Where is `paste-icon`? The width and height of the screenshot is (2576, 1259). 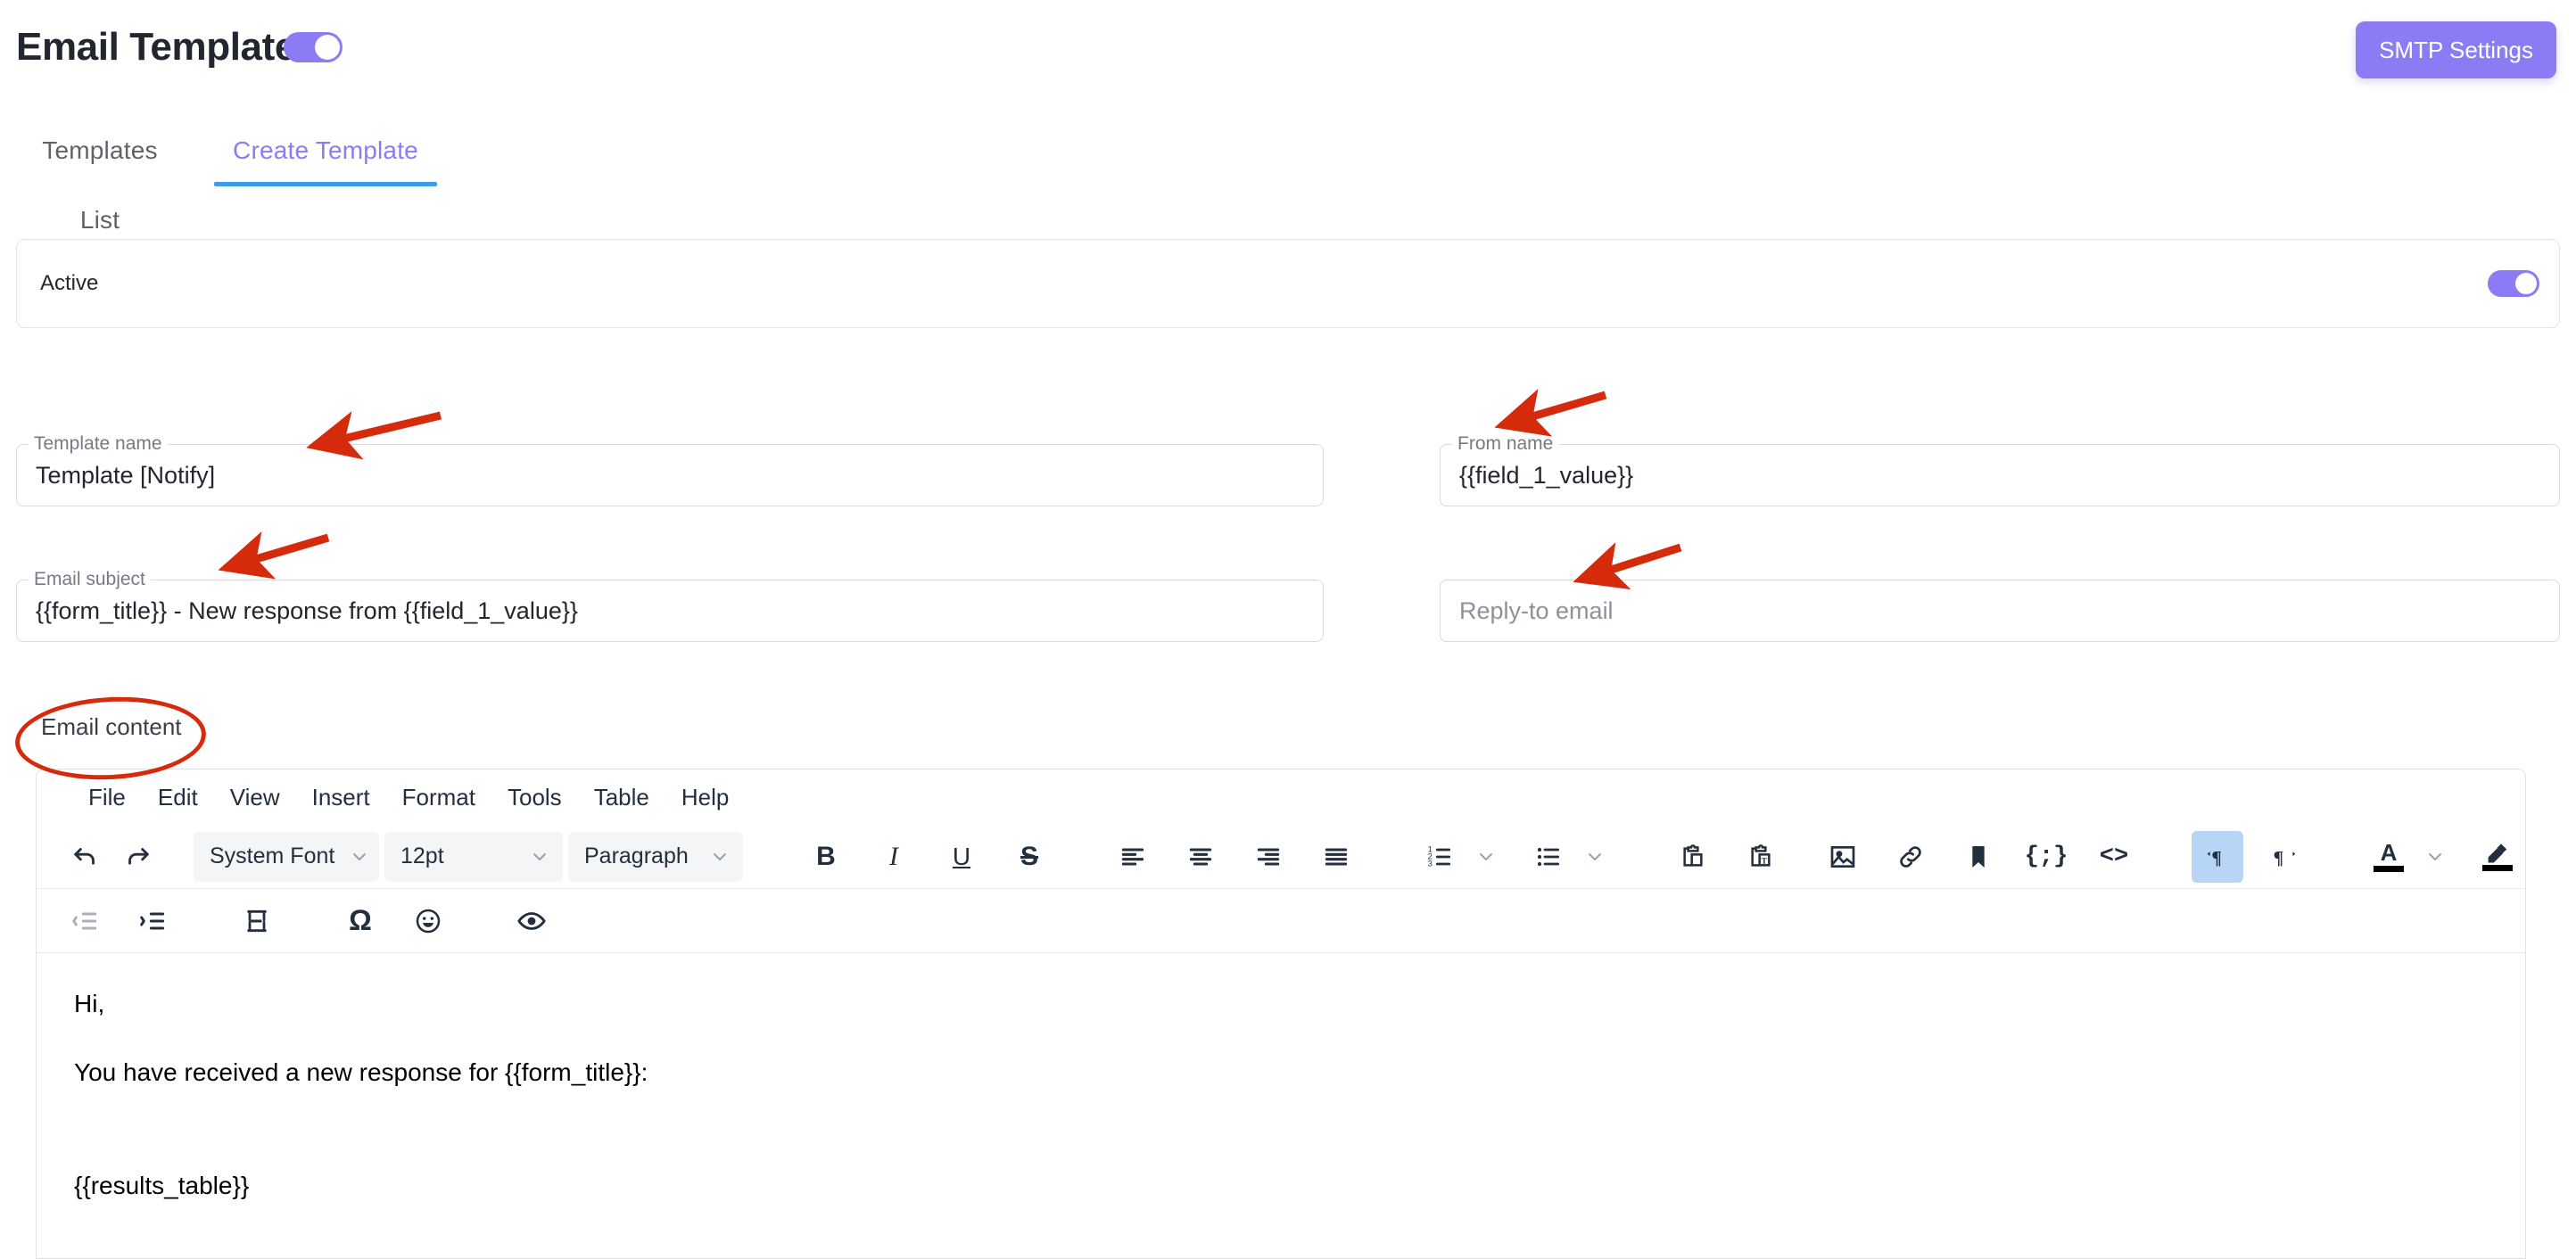 paste-icon is located at coordinates (1693, 857).